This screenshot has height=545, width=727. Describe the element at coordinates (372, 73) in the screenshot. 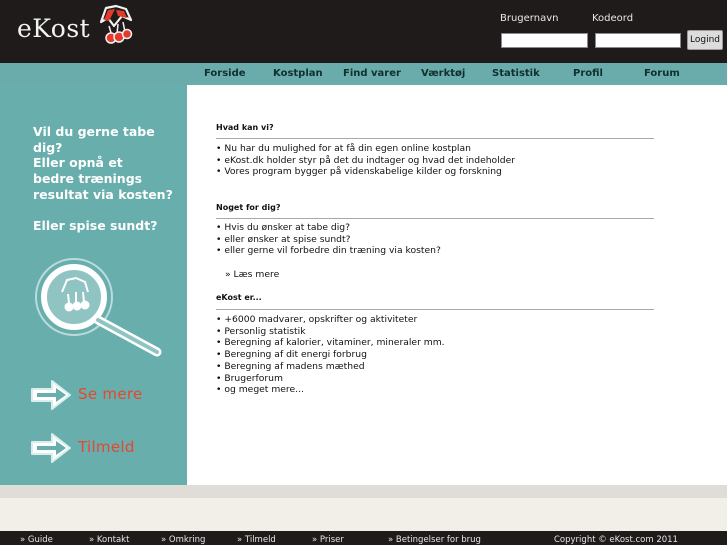

I see `nav-item-find-varer: Find varer` at that location.